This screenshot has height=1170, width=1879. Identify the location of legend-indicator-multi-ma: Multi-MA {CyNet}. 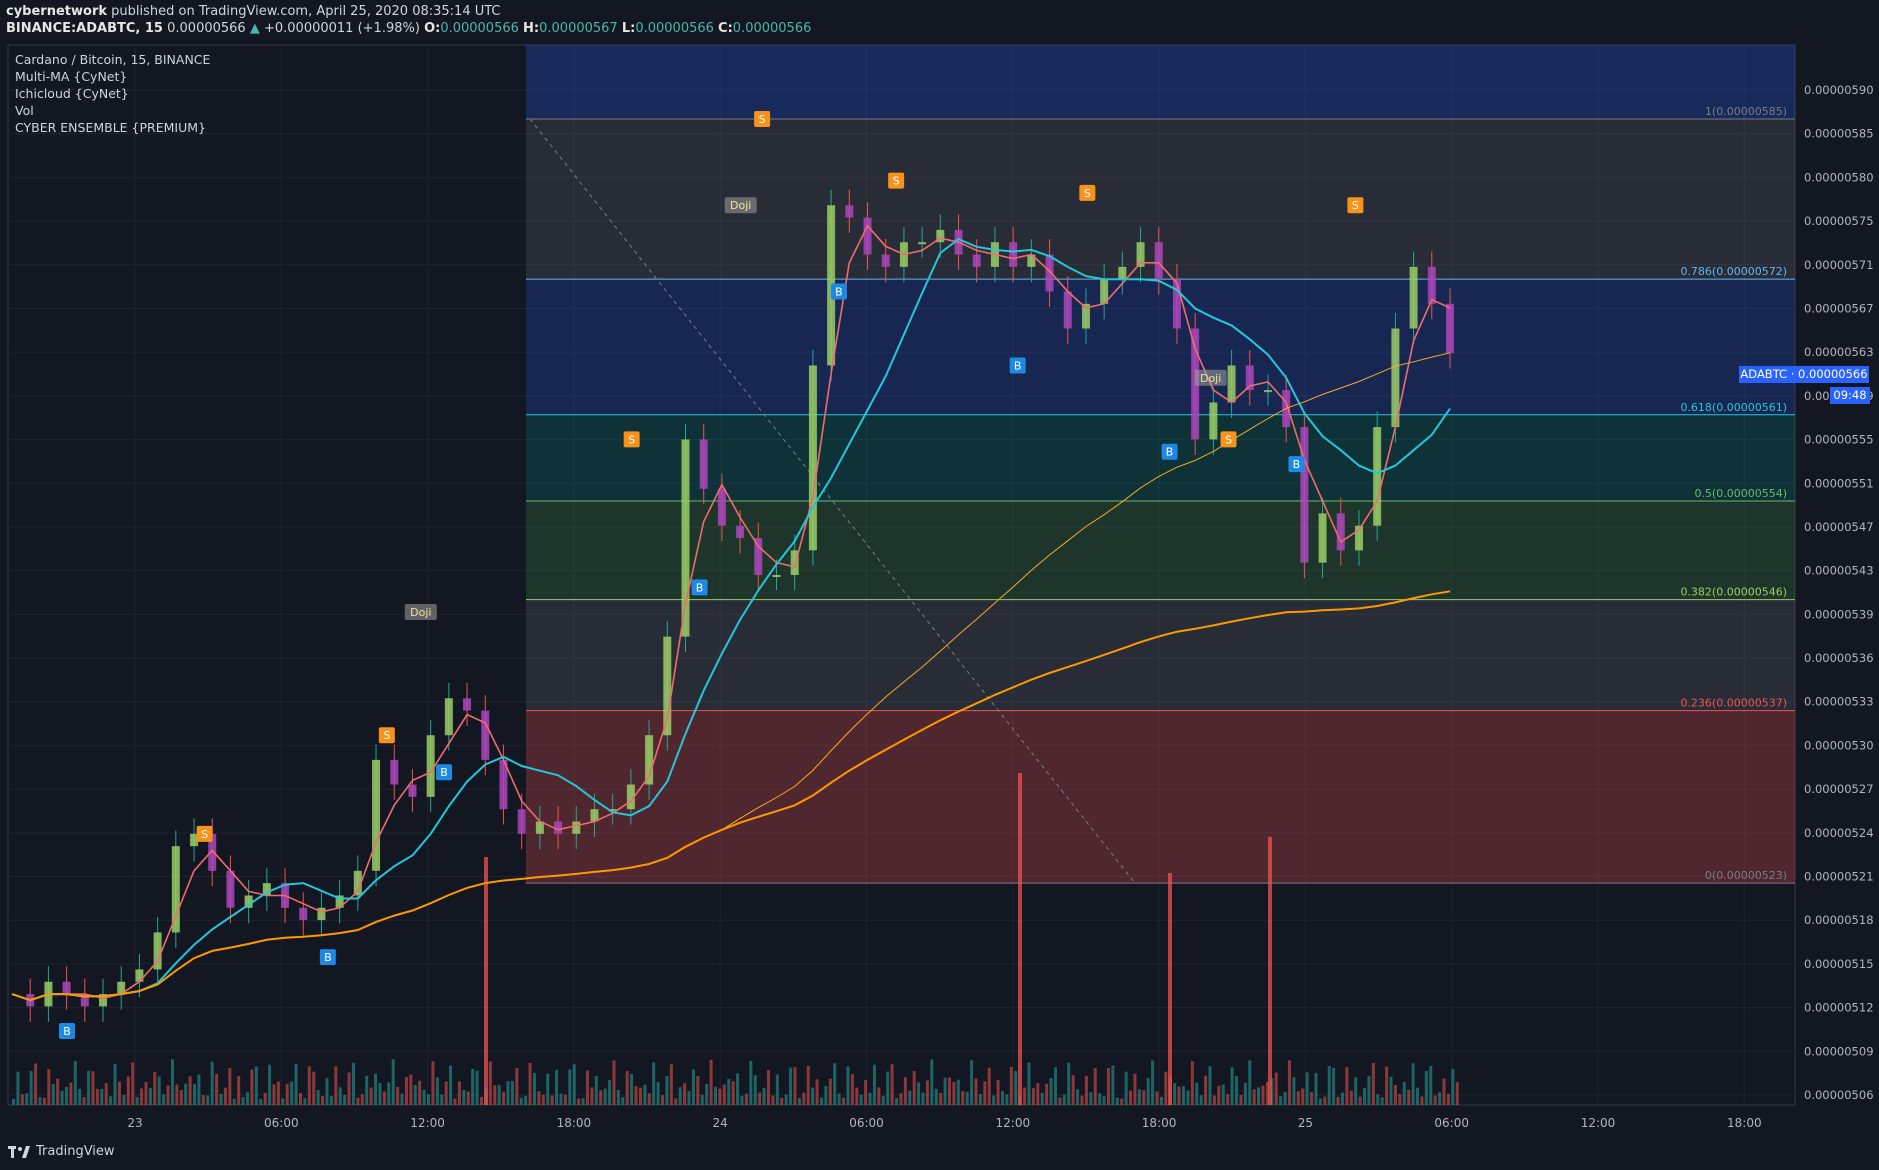
(71, 76).